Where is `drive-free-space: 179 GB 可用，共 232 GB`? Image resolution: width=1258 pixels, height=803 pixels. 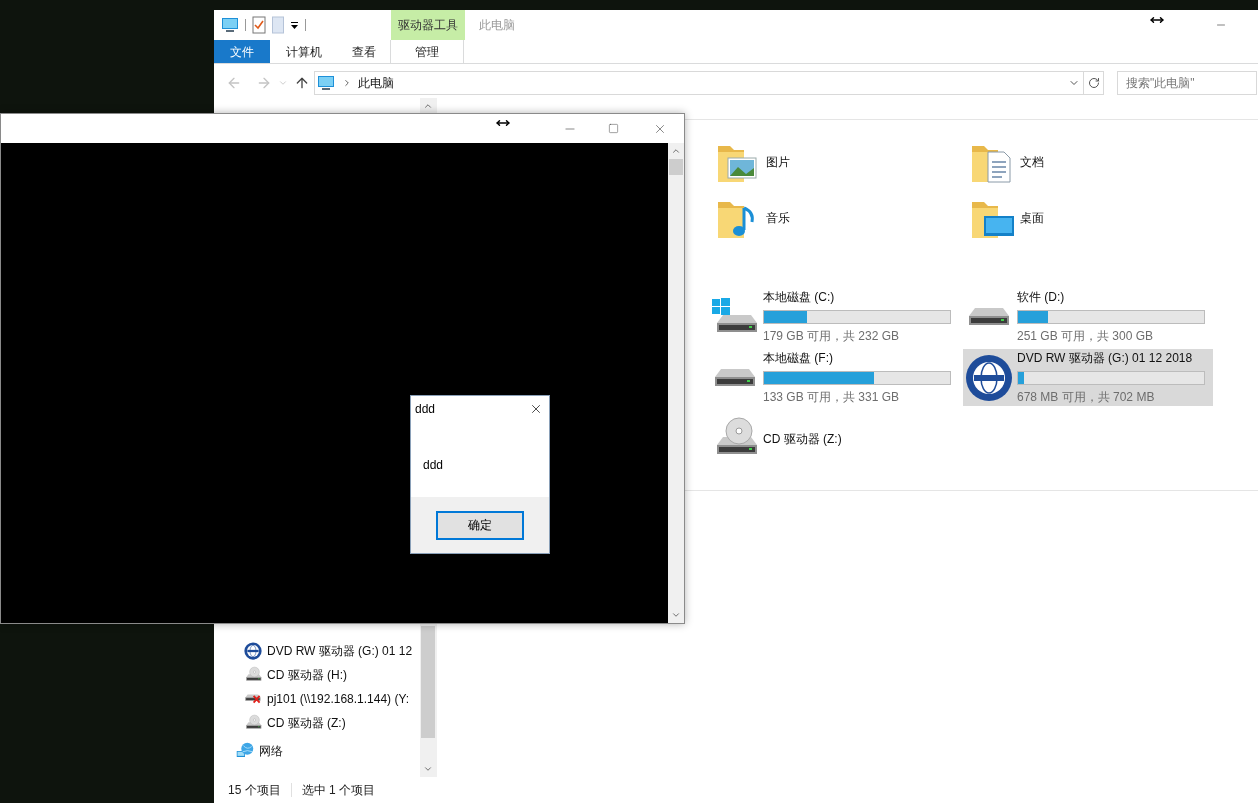 drive-free-space: 179 GB 可用，共 232 GB is located at coordinates (832, 336).